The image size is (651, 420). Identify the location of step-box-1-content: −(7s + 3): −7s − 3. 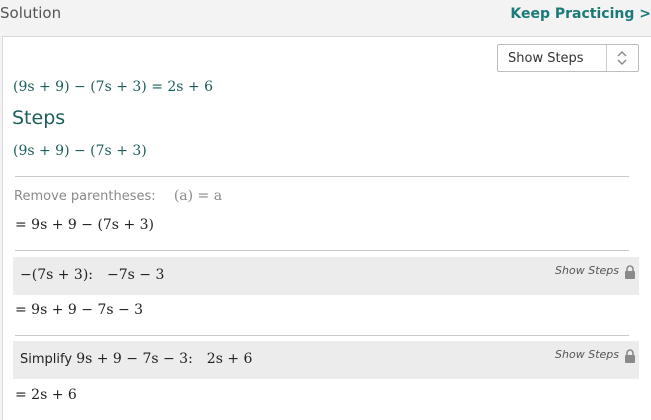
(92, 275).